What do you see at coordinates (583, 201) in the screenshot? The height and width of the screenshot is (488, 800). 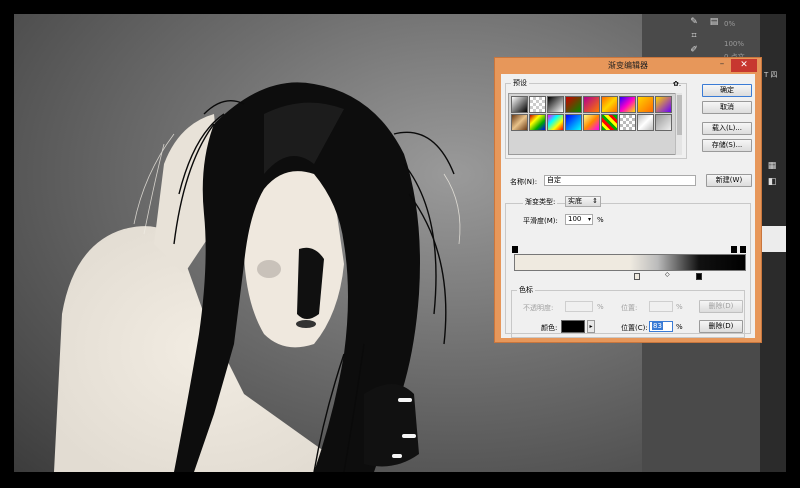 I see `gradient-type-select: 实底 ⇕` at bounding box center [583, 201].